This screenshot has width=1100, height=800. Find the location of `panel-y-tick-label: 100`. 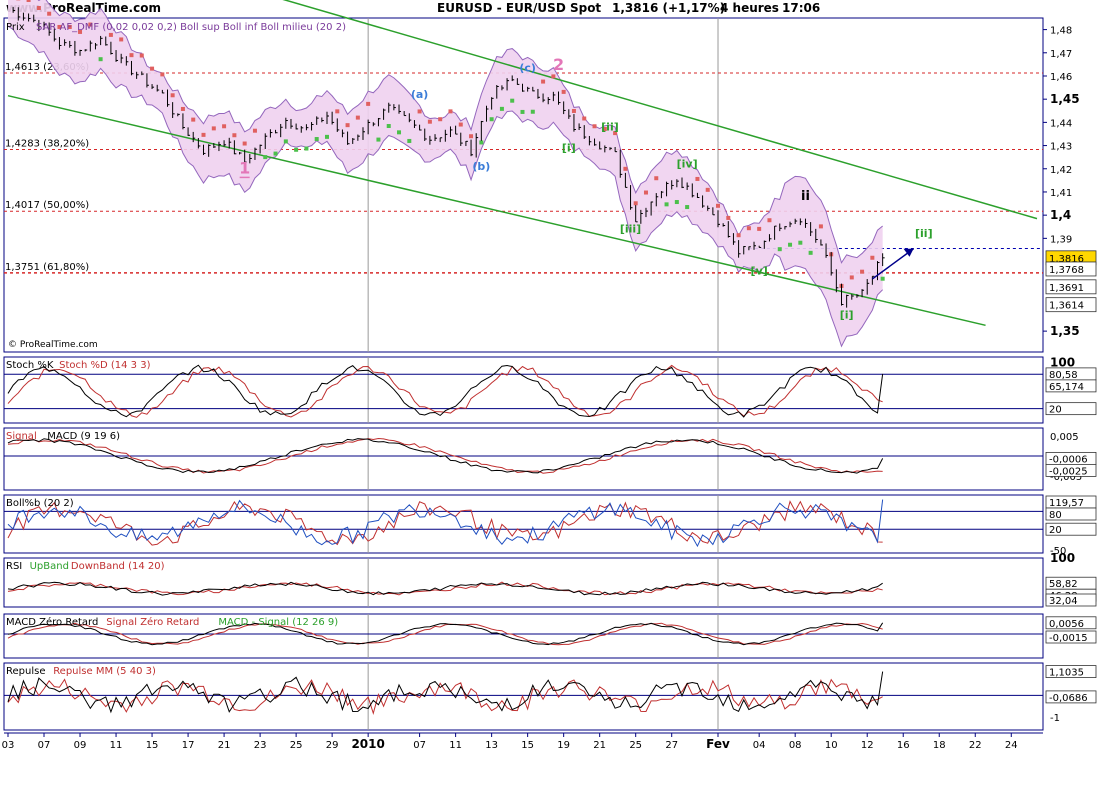

panel-y-tick-label: 100 is located at coordinates (1062, 558).